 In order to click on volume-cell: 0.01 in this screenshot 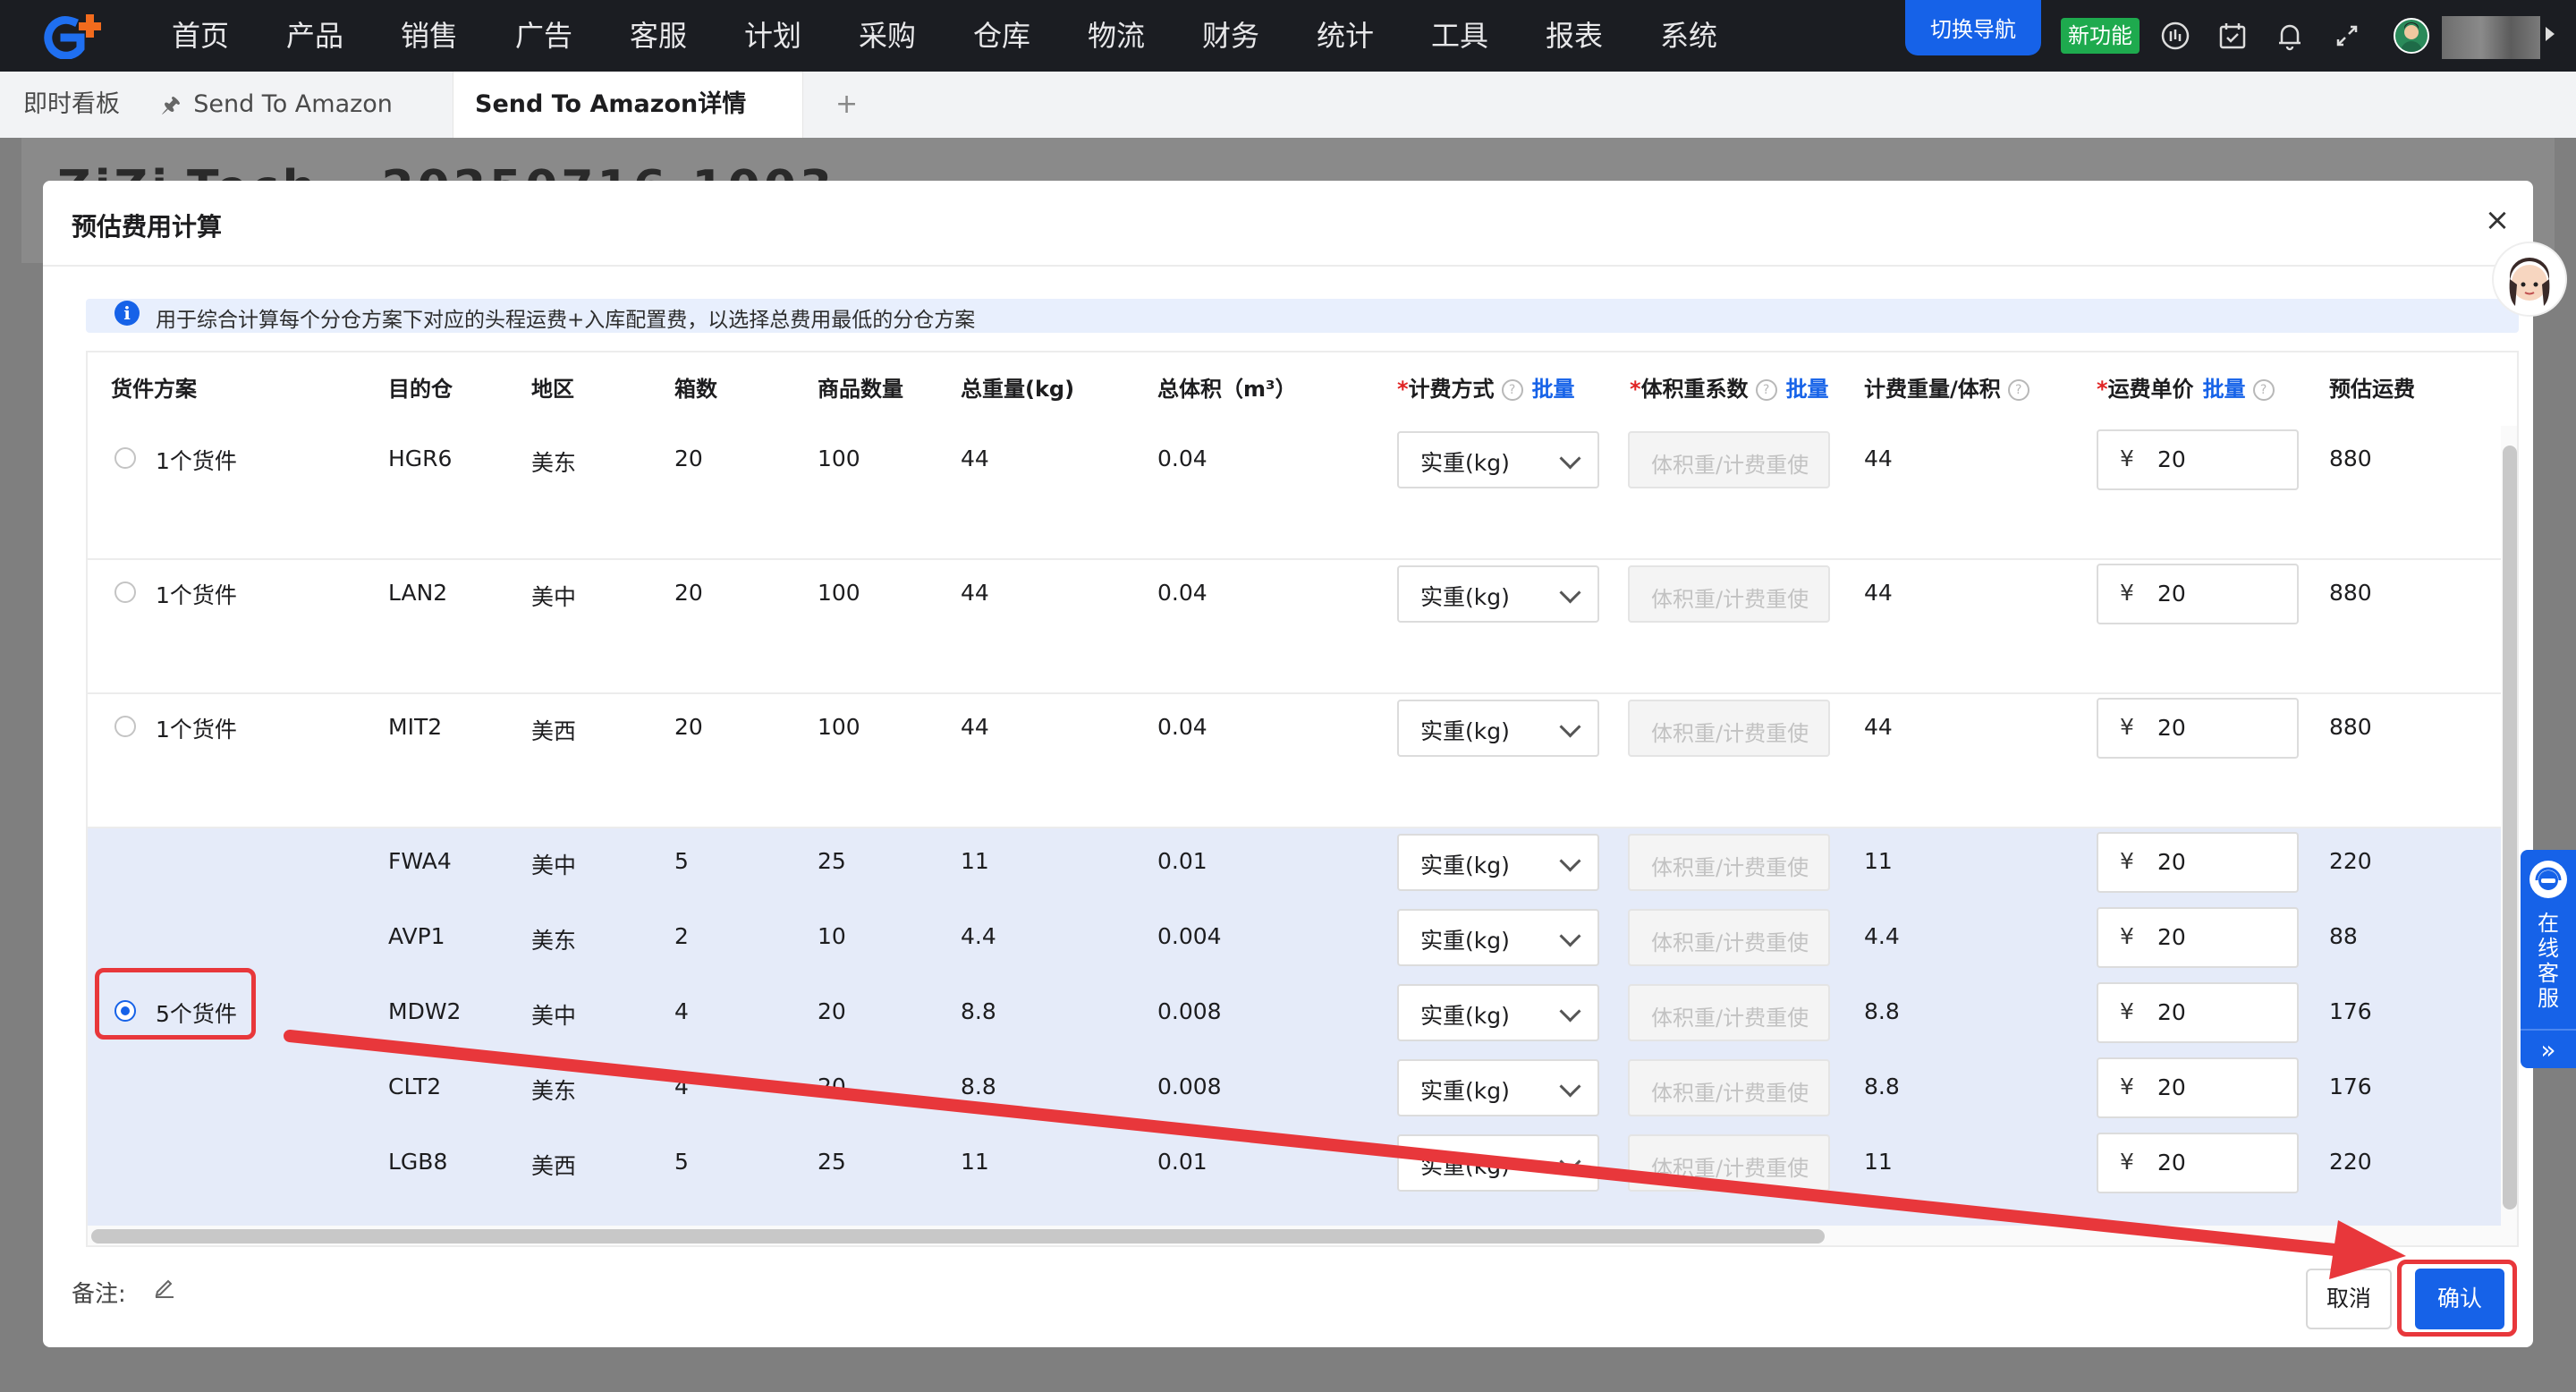, I will do `click(1182, 1162)`.